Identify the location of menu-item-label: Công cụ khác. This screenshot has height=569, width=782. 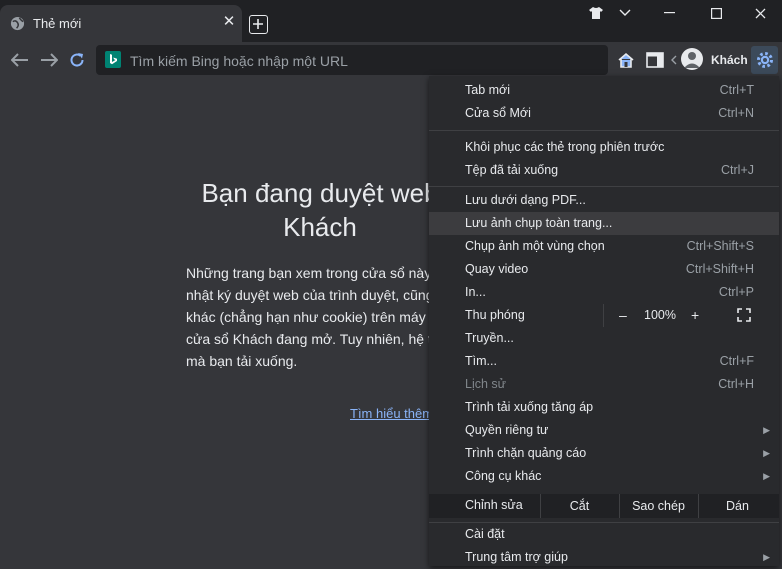
(503, 476).